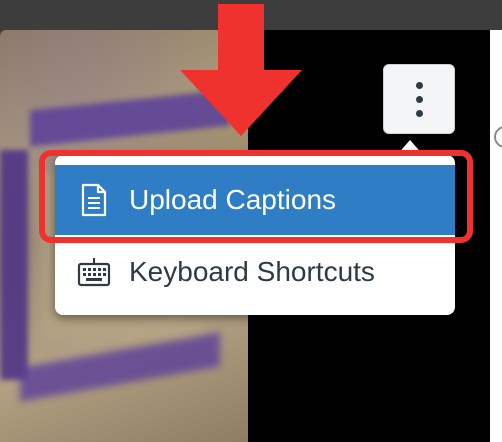 The height and width of the screenshot is (442, 502). I want to click on menu-item-label: Keyboard Shortcuts, so click(252, 271).